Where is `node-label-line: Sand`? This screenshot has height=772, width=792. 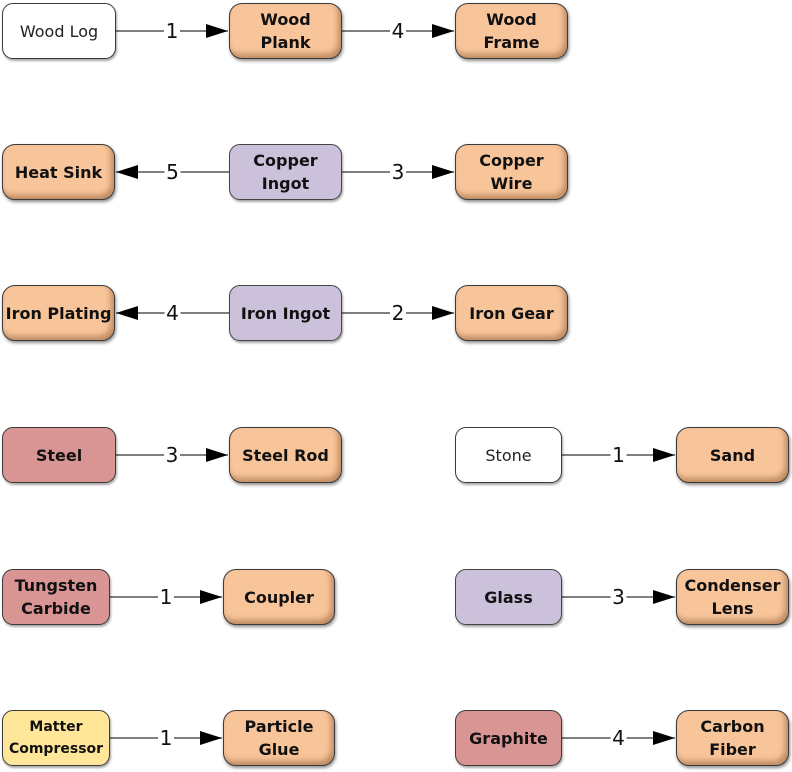
node-label-line: Sand is located at coordinates (732, 455).